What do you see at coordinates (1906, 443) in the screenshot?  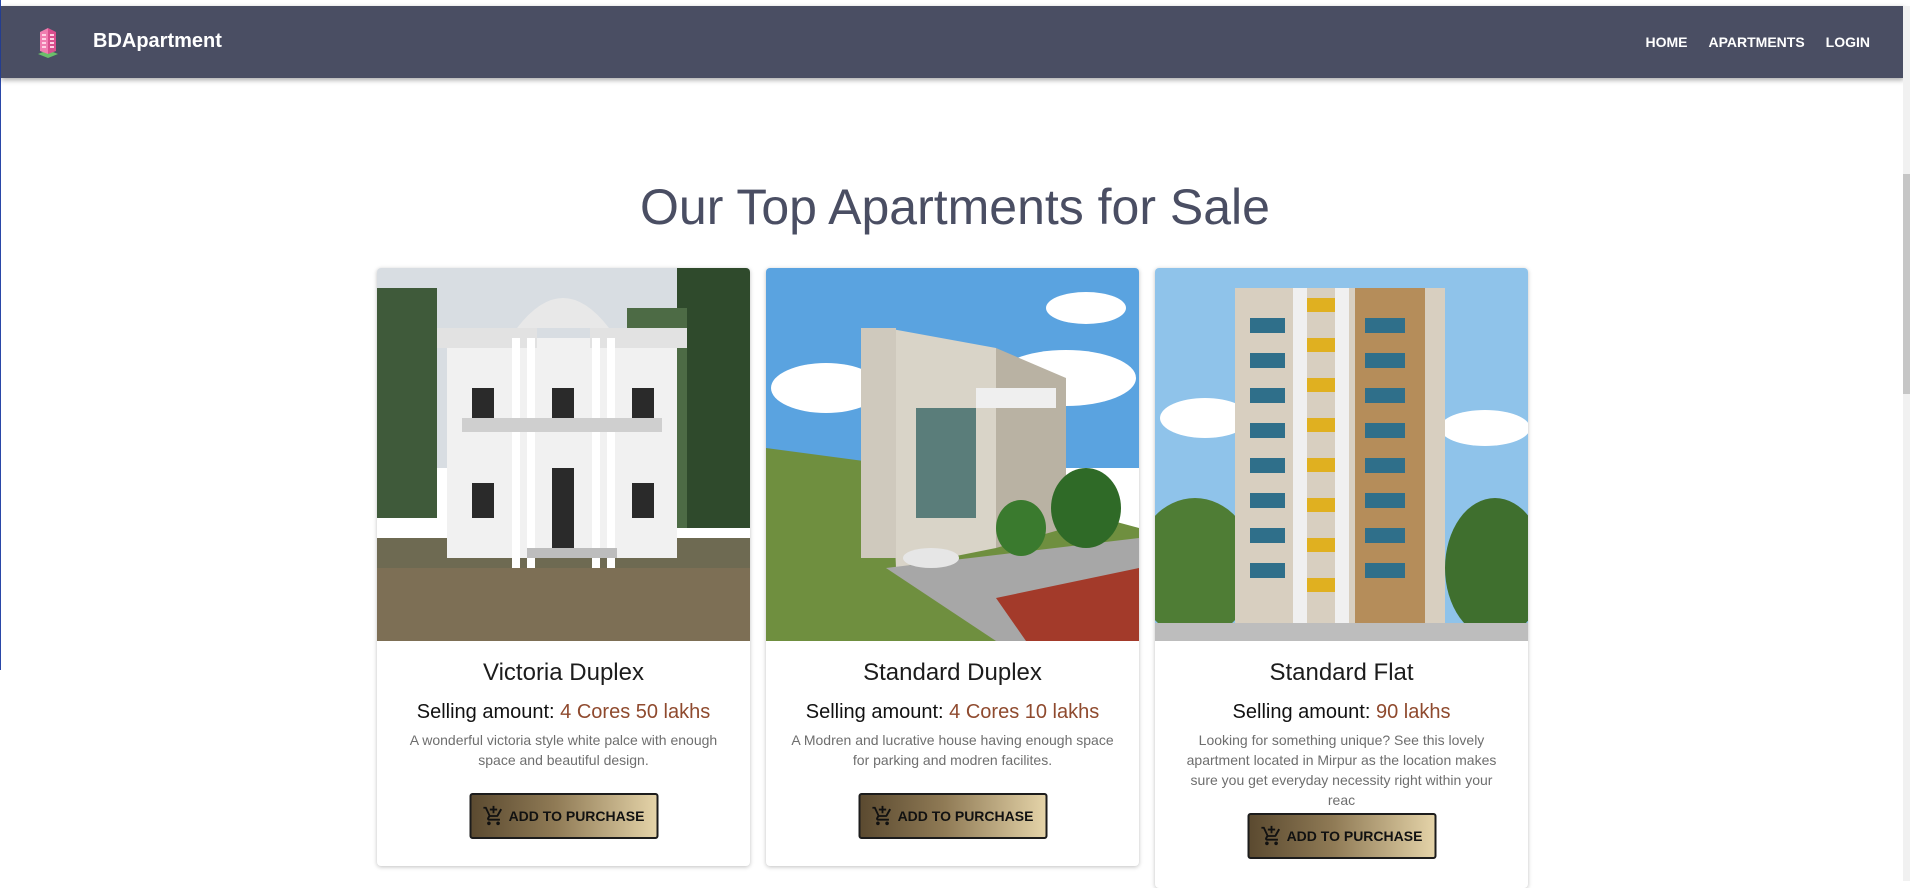 I see `page-scrollbar` at bounding box center [1906, 443].